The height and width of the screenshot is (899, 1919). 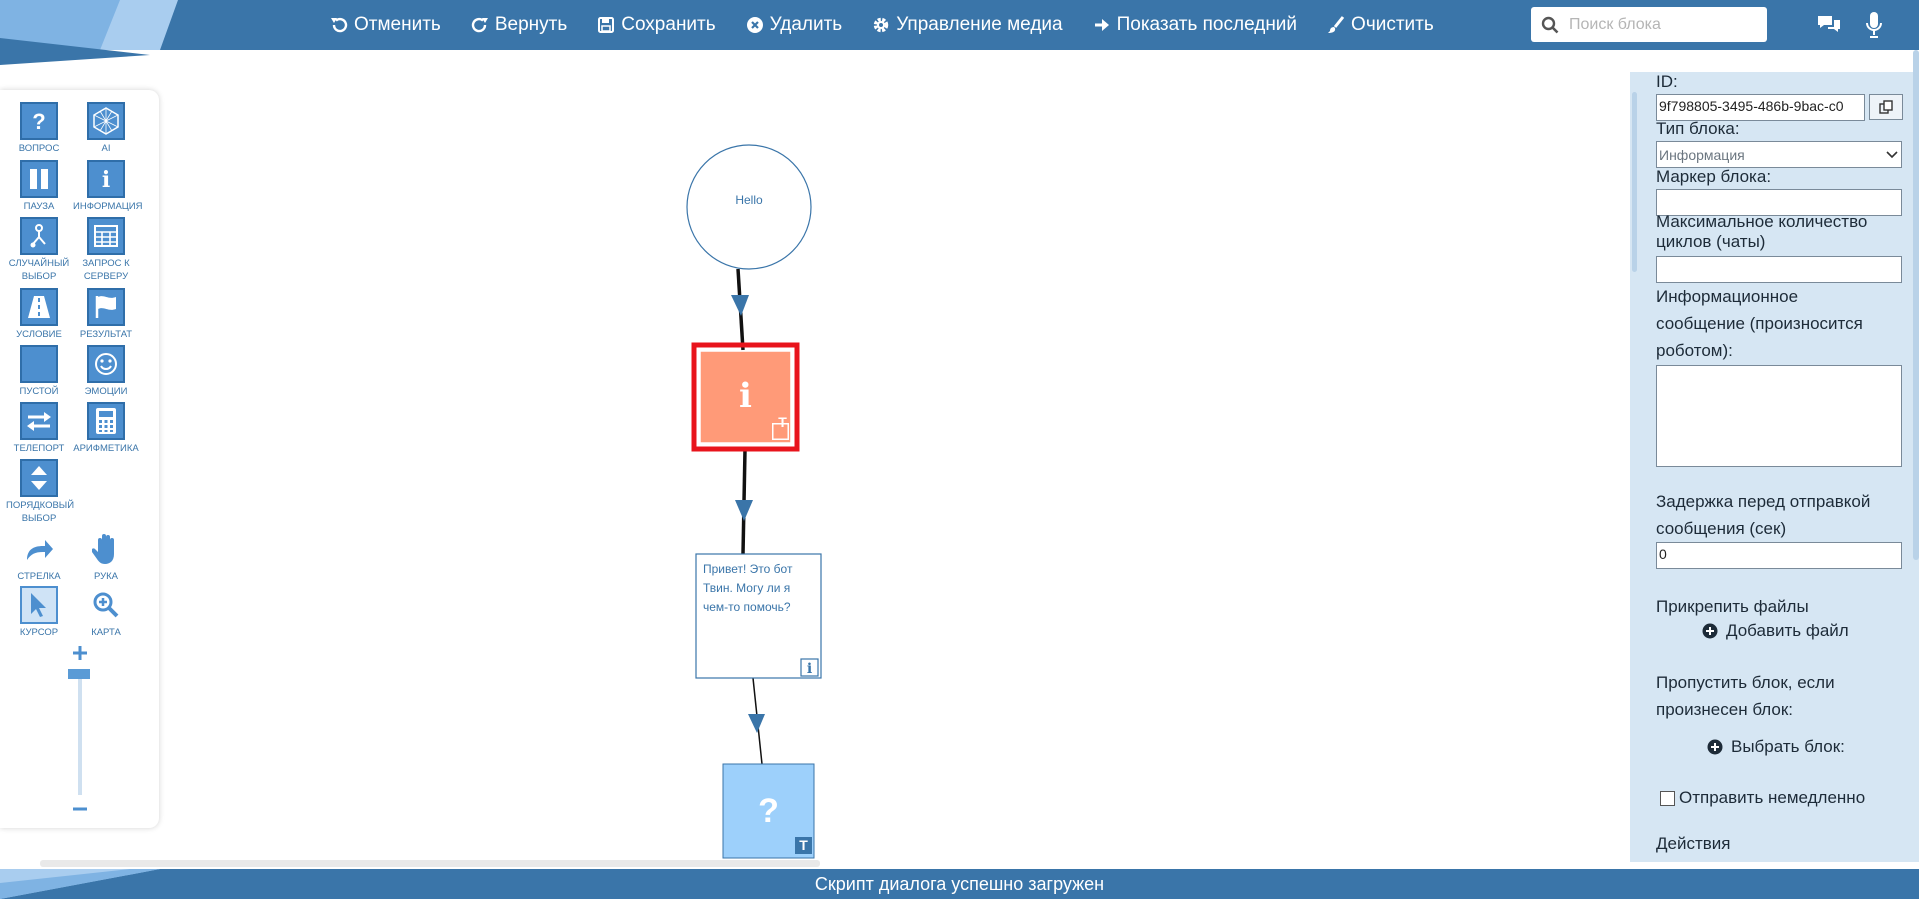 What do you see at coordinates (106, 314) in the screenshot?
I see `tool-result: РЕЗУЛЬТАТ` at bounding box center [106, 314].